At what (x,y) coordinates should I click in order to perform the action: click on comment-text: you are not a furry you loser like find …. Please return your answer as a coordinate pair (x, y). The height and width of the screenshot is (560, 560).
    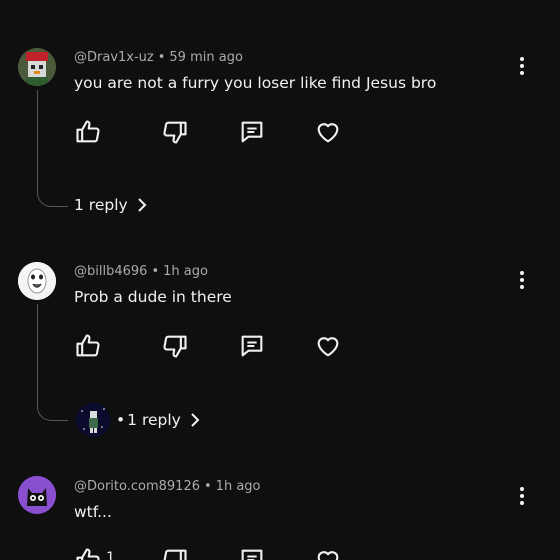
    Looking at the image, I should click on (255, 83).